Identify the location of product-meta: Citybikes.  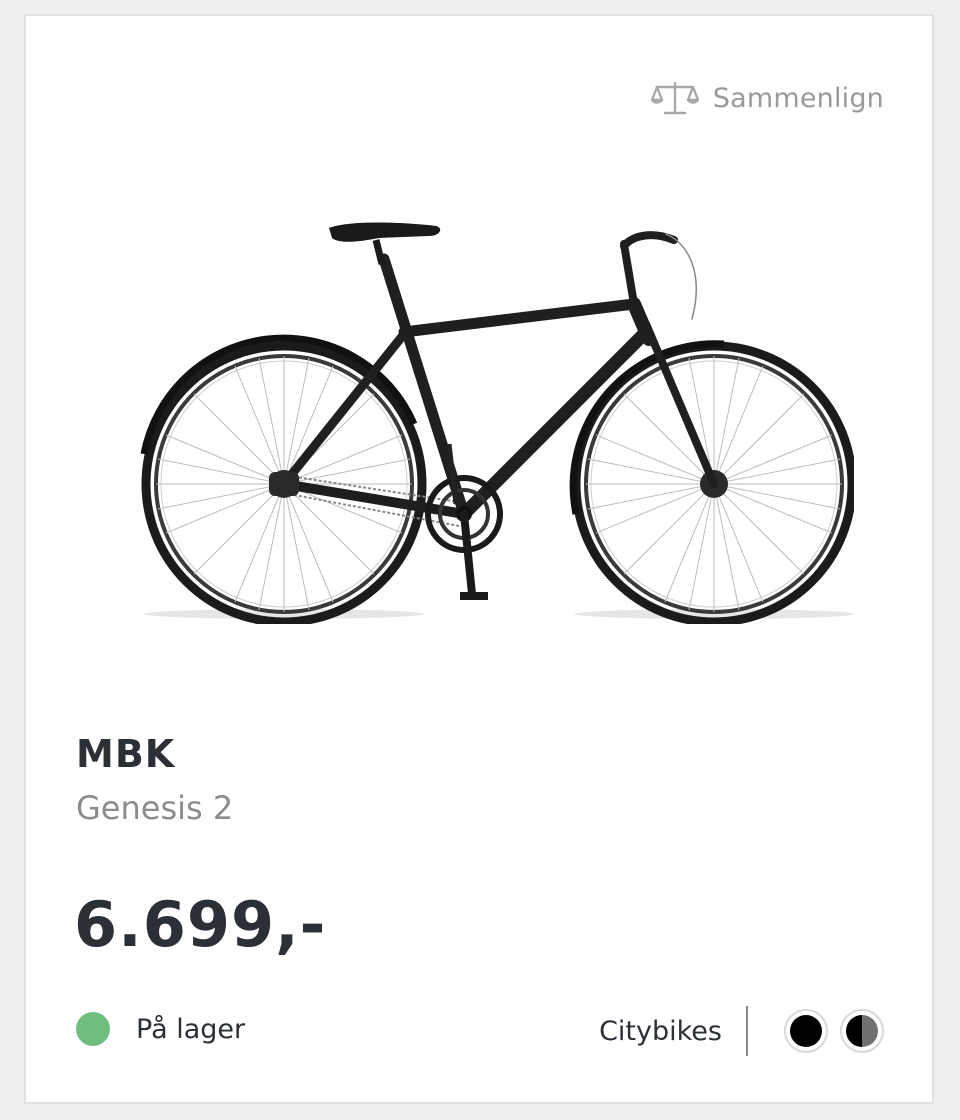
(741, 1031).